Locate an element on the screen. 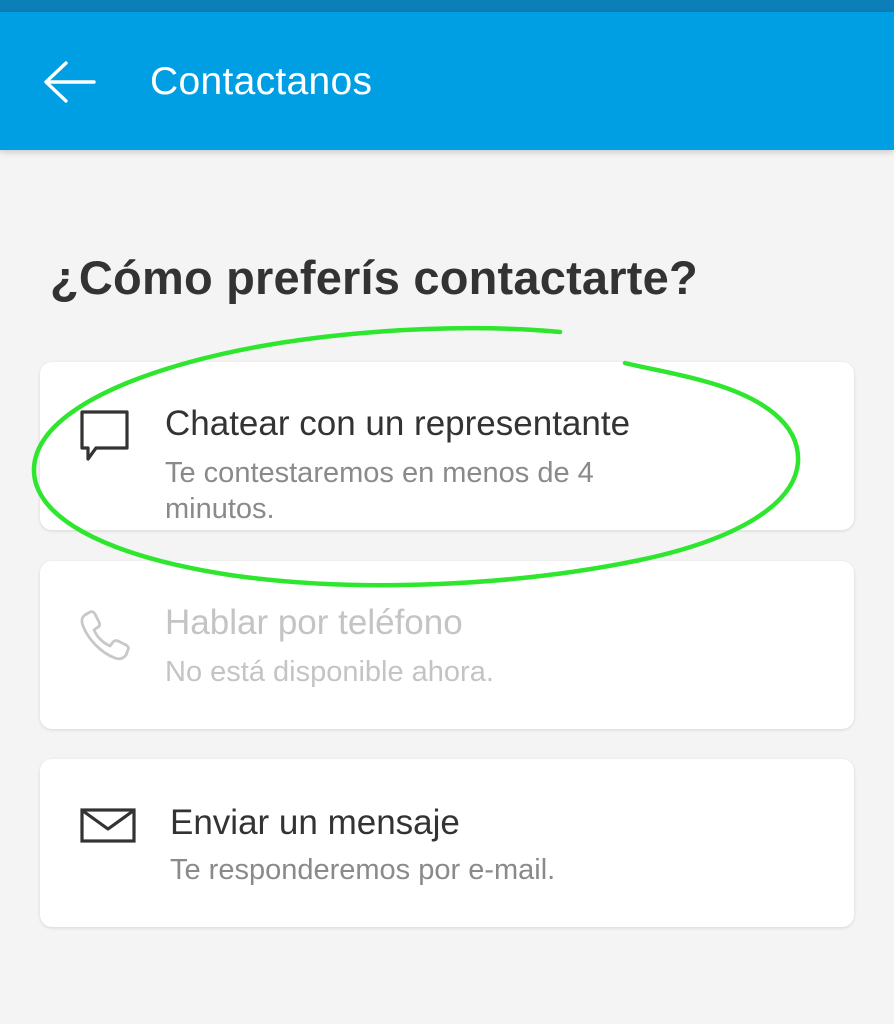 This screenshot has height=1024, width=894. chat-option-subtitle: Te contestaremos en menos de 4 minutos. is located at coordinates (379, 491).